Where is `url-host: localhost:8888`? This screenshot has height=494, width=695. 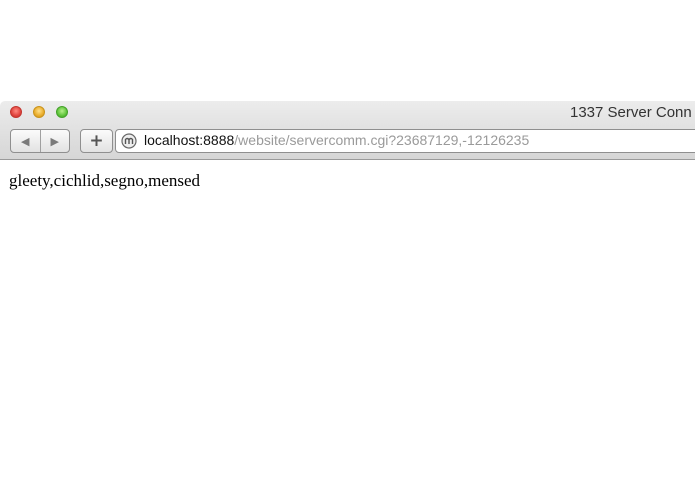 url-host: localhost:8888 is located at coordinates (189, 140).